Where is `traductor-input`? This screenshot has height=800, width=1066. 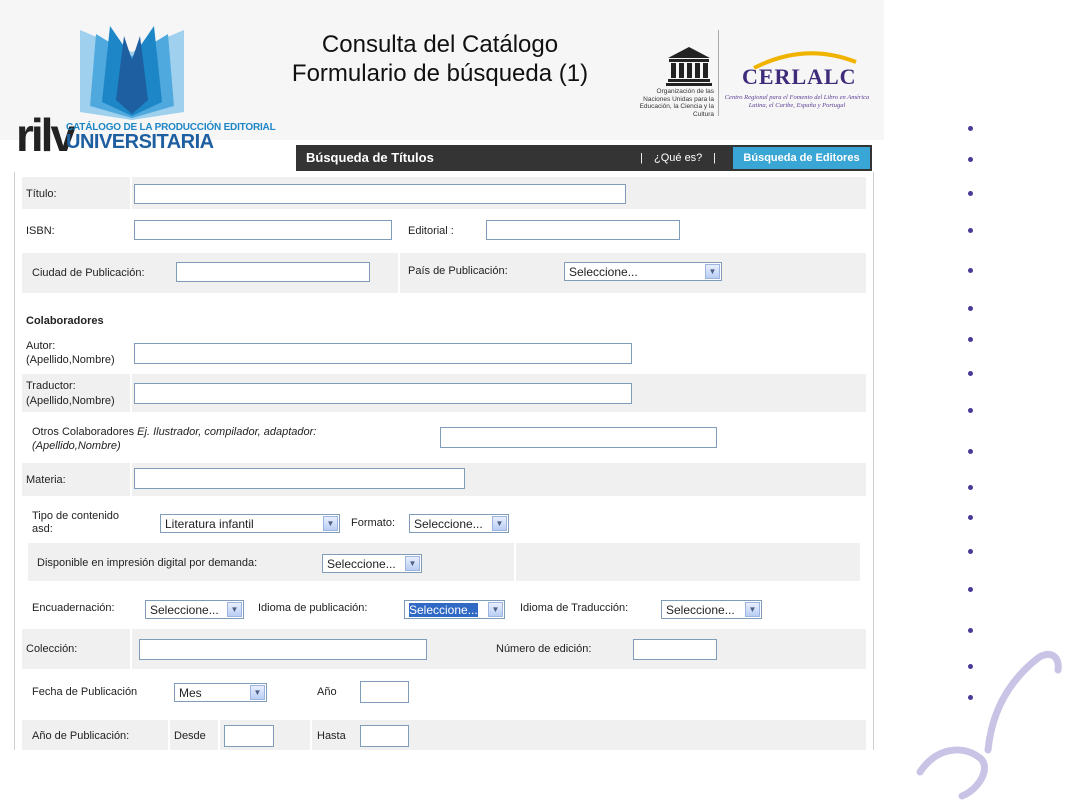
traductor-input is located at coordinates (383, 393).